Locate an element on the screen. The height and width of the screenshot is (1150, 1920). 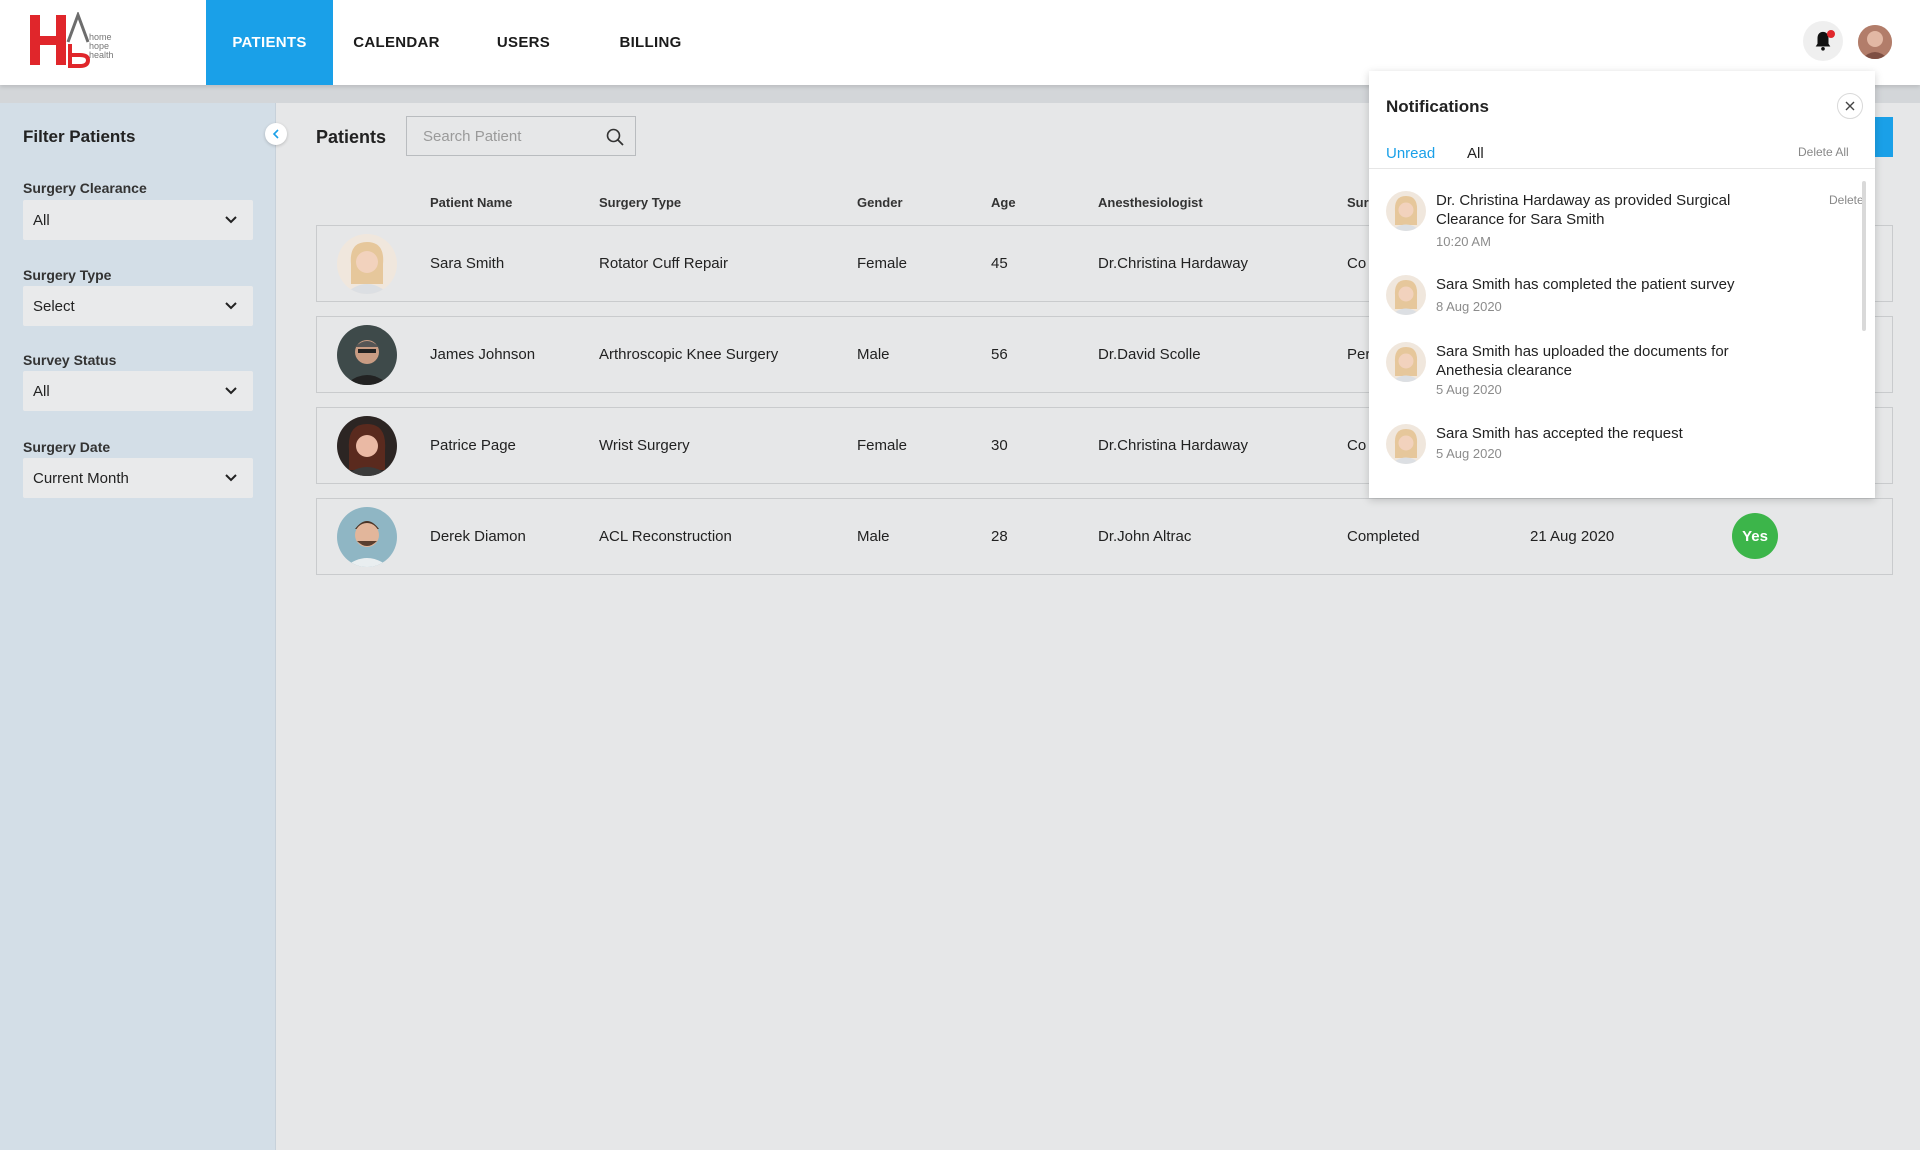
surgery-date-value: Current Month is located at coordinates (81, 478).